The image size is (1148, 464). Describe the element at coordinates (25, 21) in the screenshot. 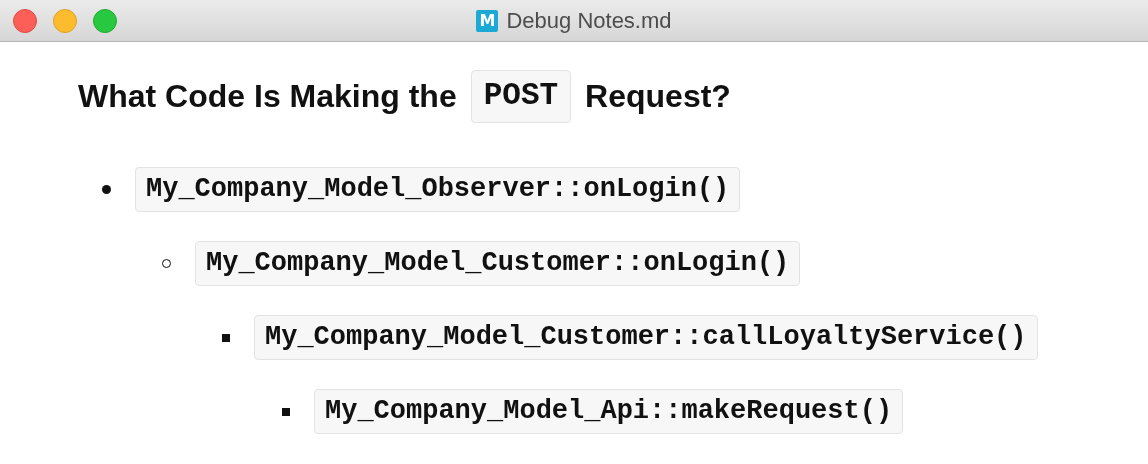

I see `close-button` at that location.